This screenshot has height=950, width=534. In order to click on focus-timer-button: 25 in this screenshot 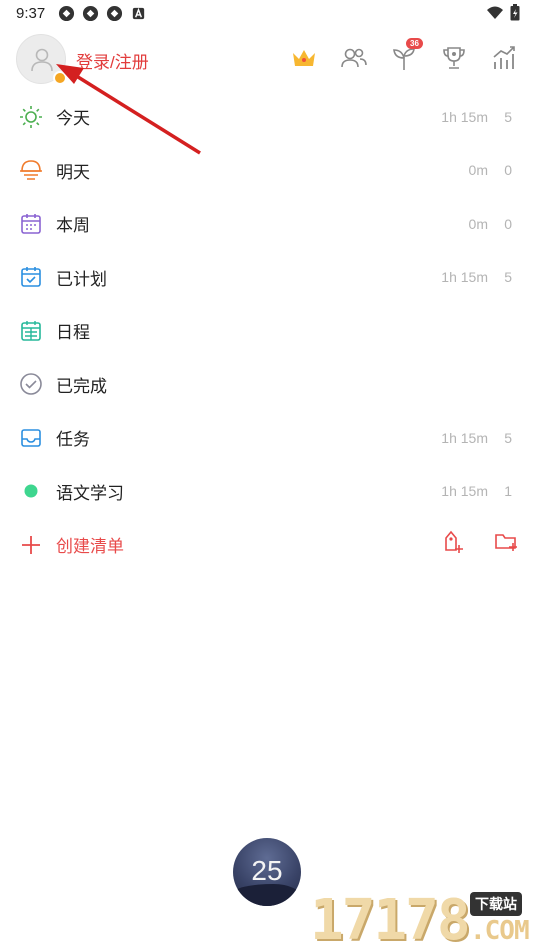, I will do `click(267, 872)`.